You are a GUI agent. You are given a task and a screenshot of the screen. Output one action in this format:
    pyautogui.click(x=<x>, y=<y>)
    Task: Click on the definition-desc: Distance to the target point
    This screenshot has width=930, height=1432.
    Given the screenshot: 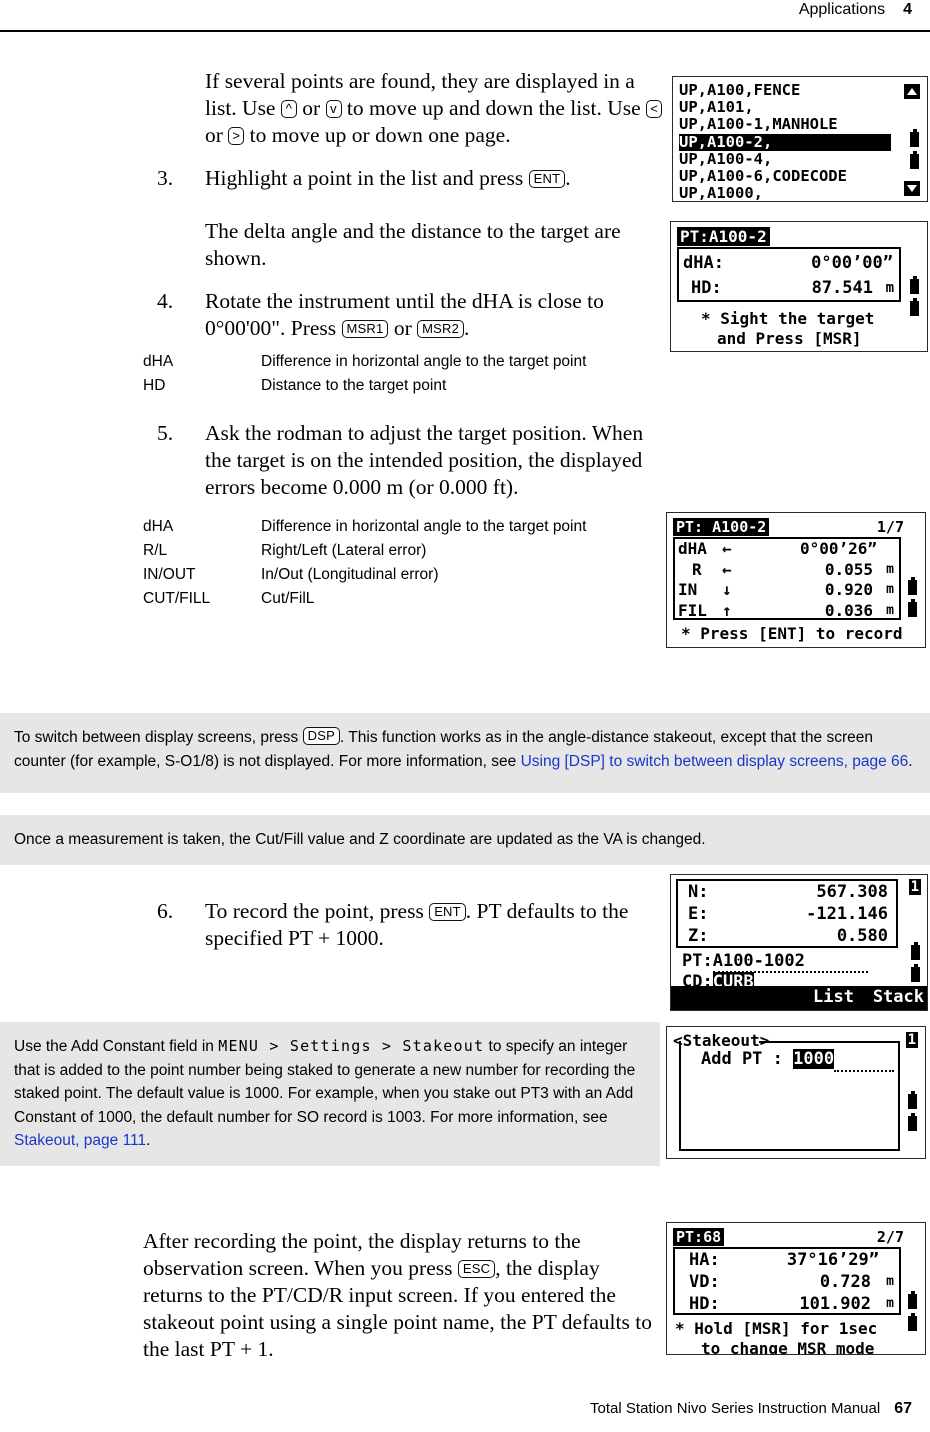 What is the action you would take?
    pyautogui.click(x=354, y=385)
    